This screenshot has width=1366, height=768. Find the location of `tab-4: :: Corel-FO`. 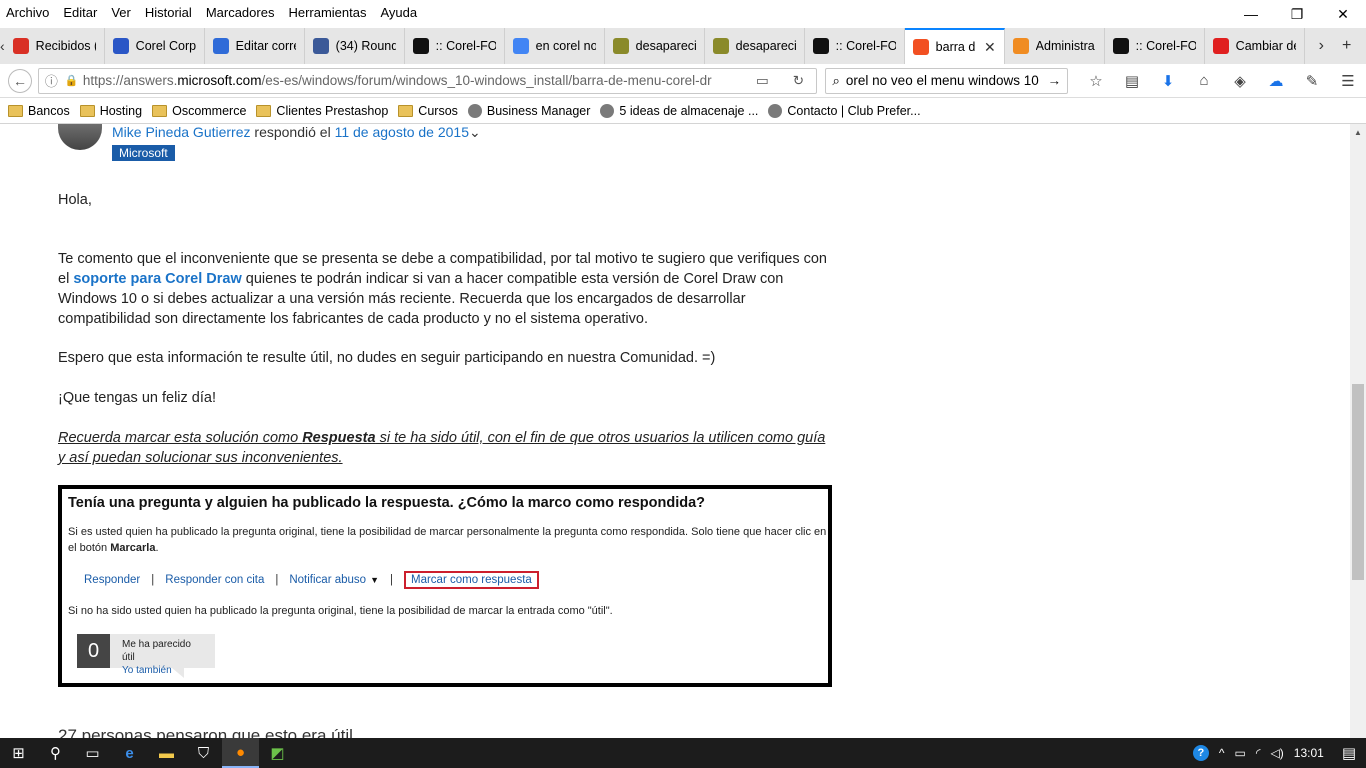

tab-4: :: Corel-FO is located at coordinates (455, 46).